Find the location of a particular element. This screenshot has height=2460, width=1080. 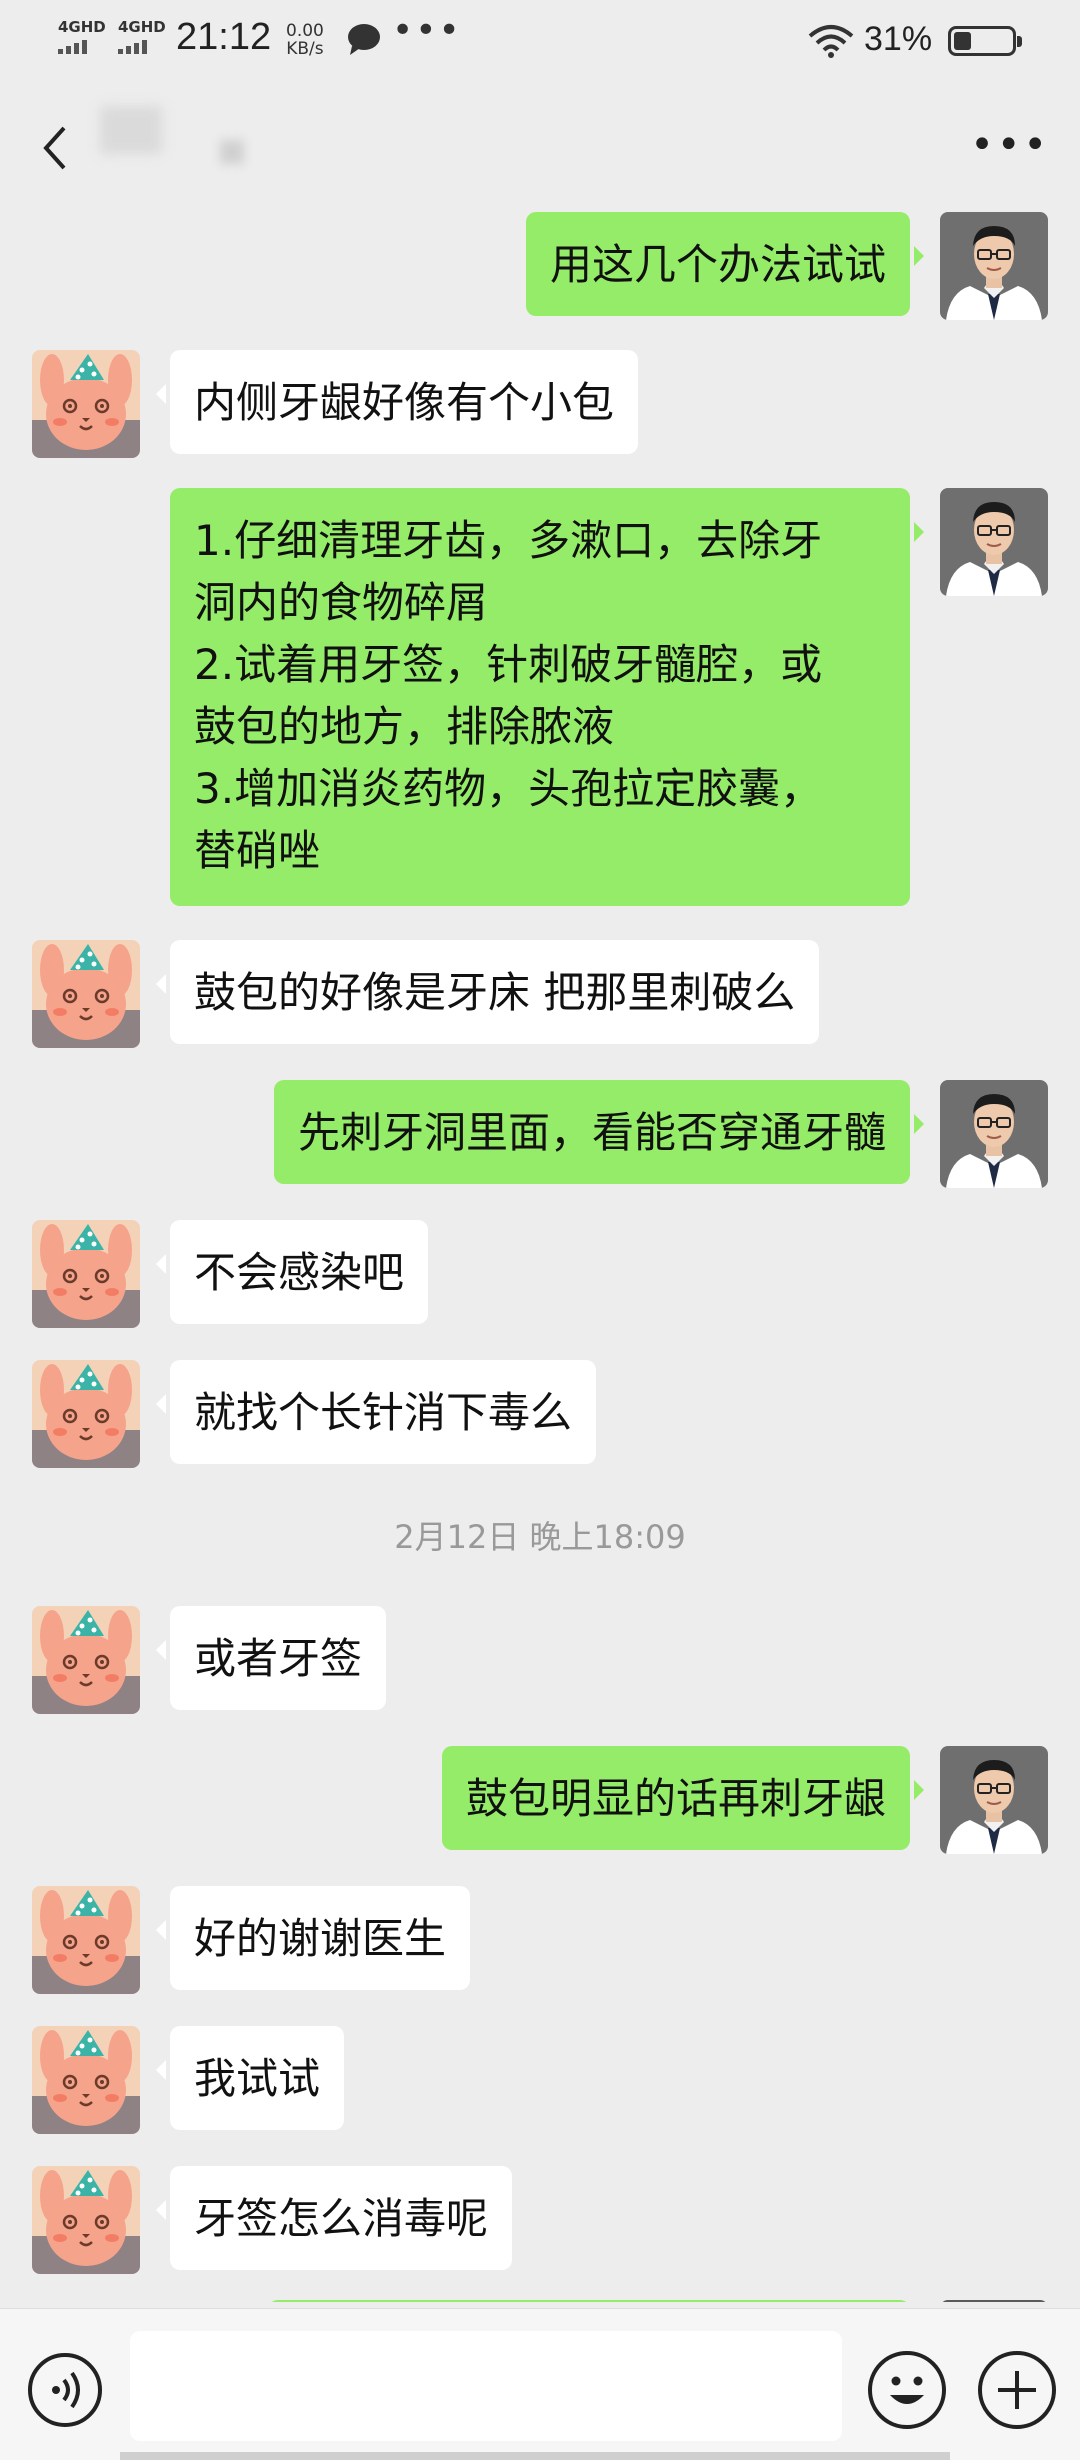

chat-title-obscured is located at coordinates (131, 130).